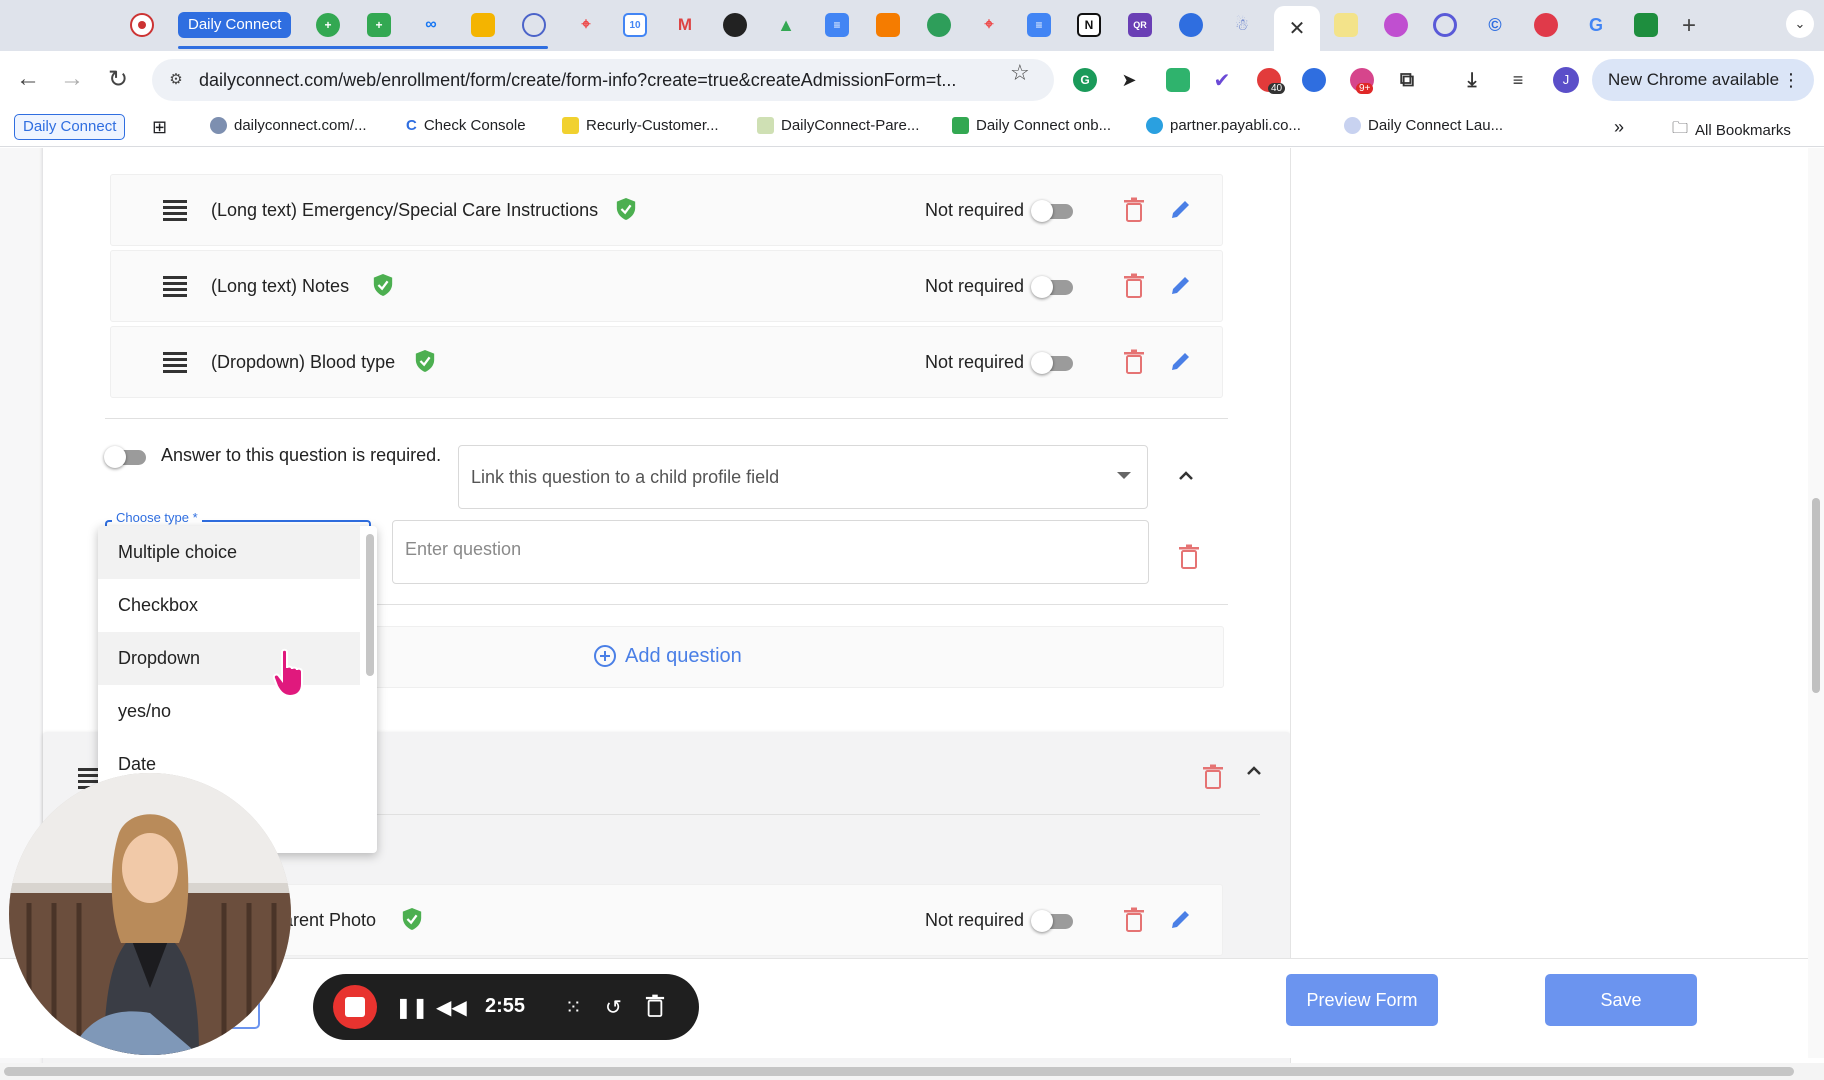 The height and width of the screenshot is (1080, 1824). What do you see at coordinates (1020, 73) in the screenshot?
I see `bookmark-star-icon: ☆` at bounding box center [1020, 73].